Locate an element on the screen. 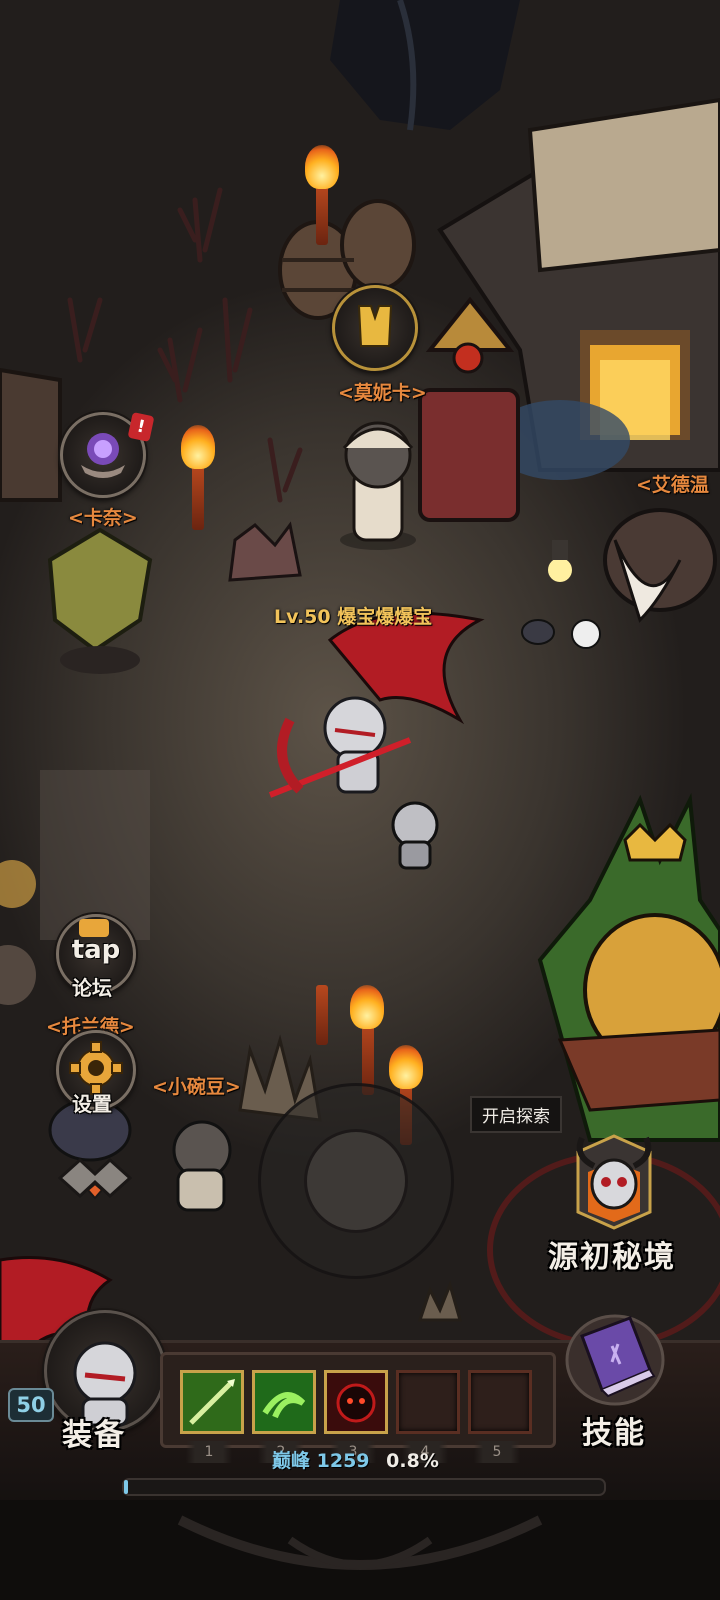 Image resolution: width=720 pixels, height=1600 pixels. monica-npc-button is located at coordinates (375, 328).